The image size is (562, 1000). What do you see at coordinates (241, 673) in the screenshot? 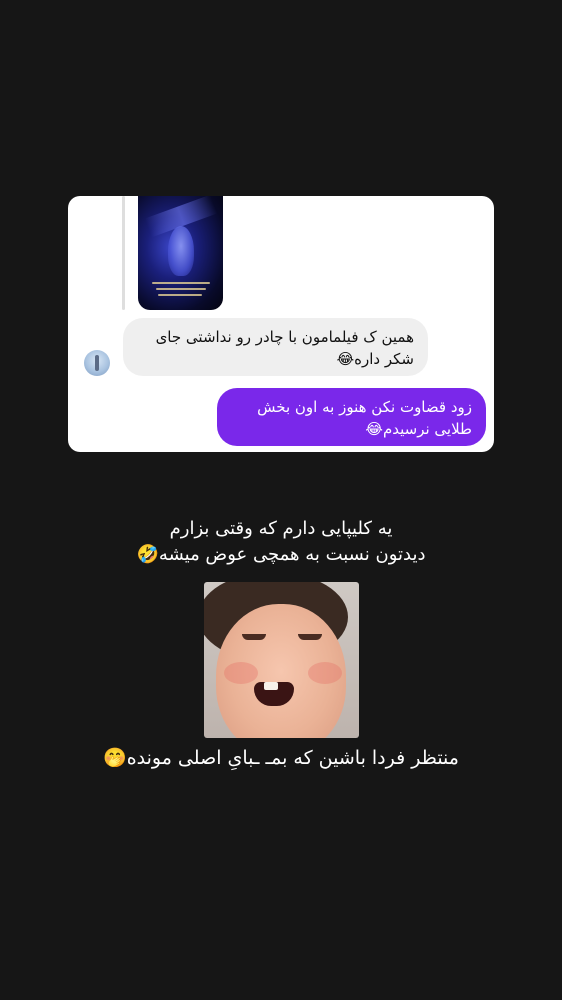
I see `photo-cheek-left` at bounding box center [241, 673].